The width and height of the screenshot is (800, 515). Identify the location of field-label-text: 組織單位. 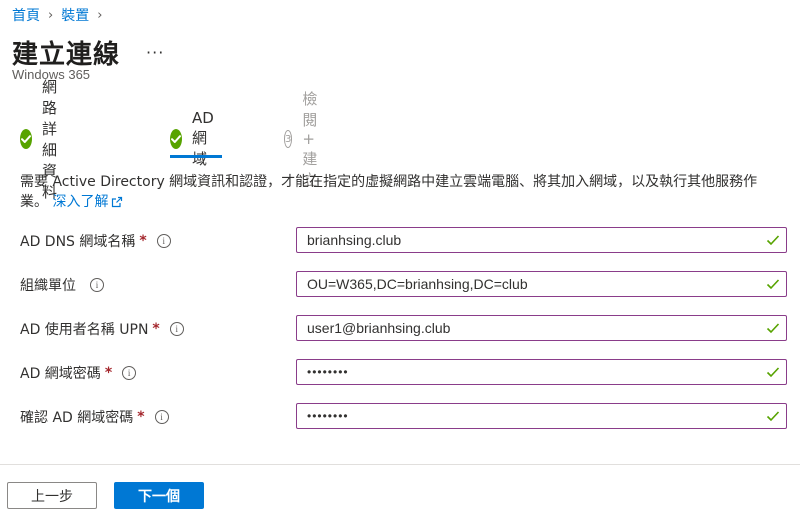
(48, 286).